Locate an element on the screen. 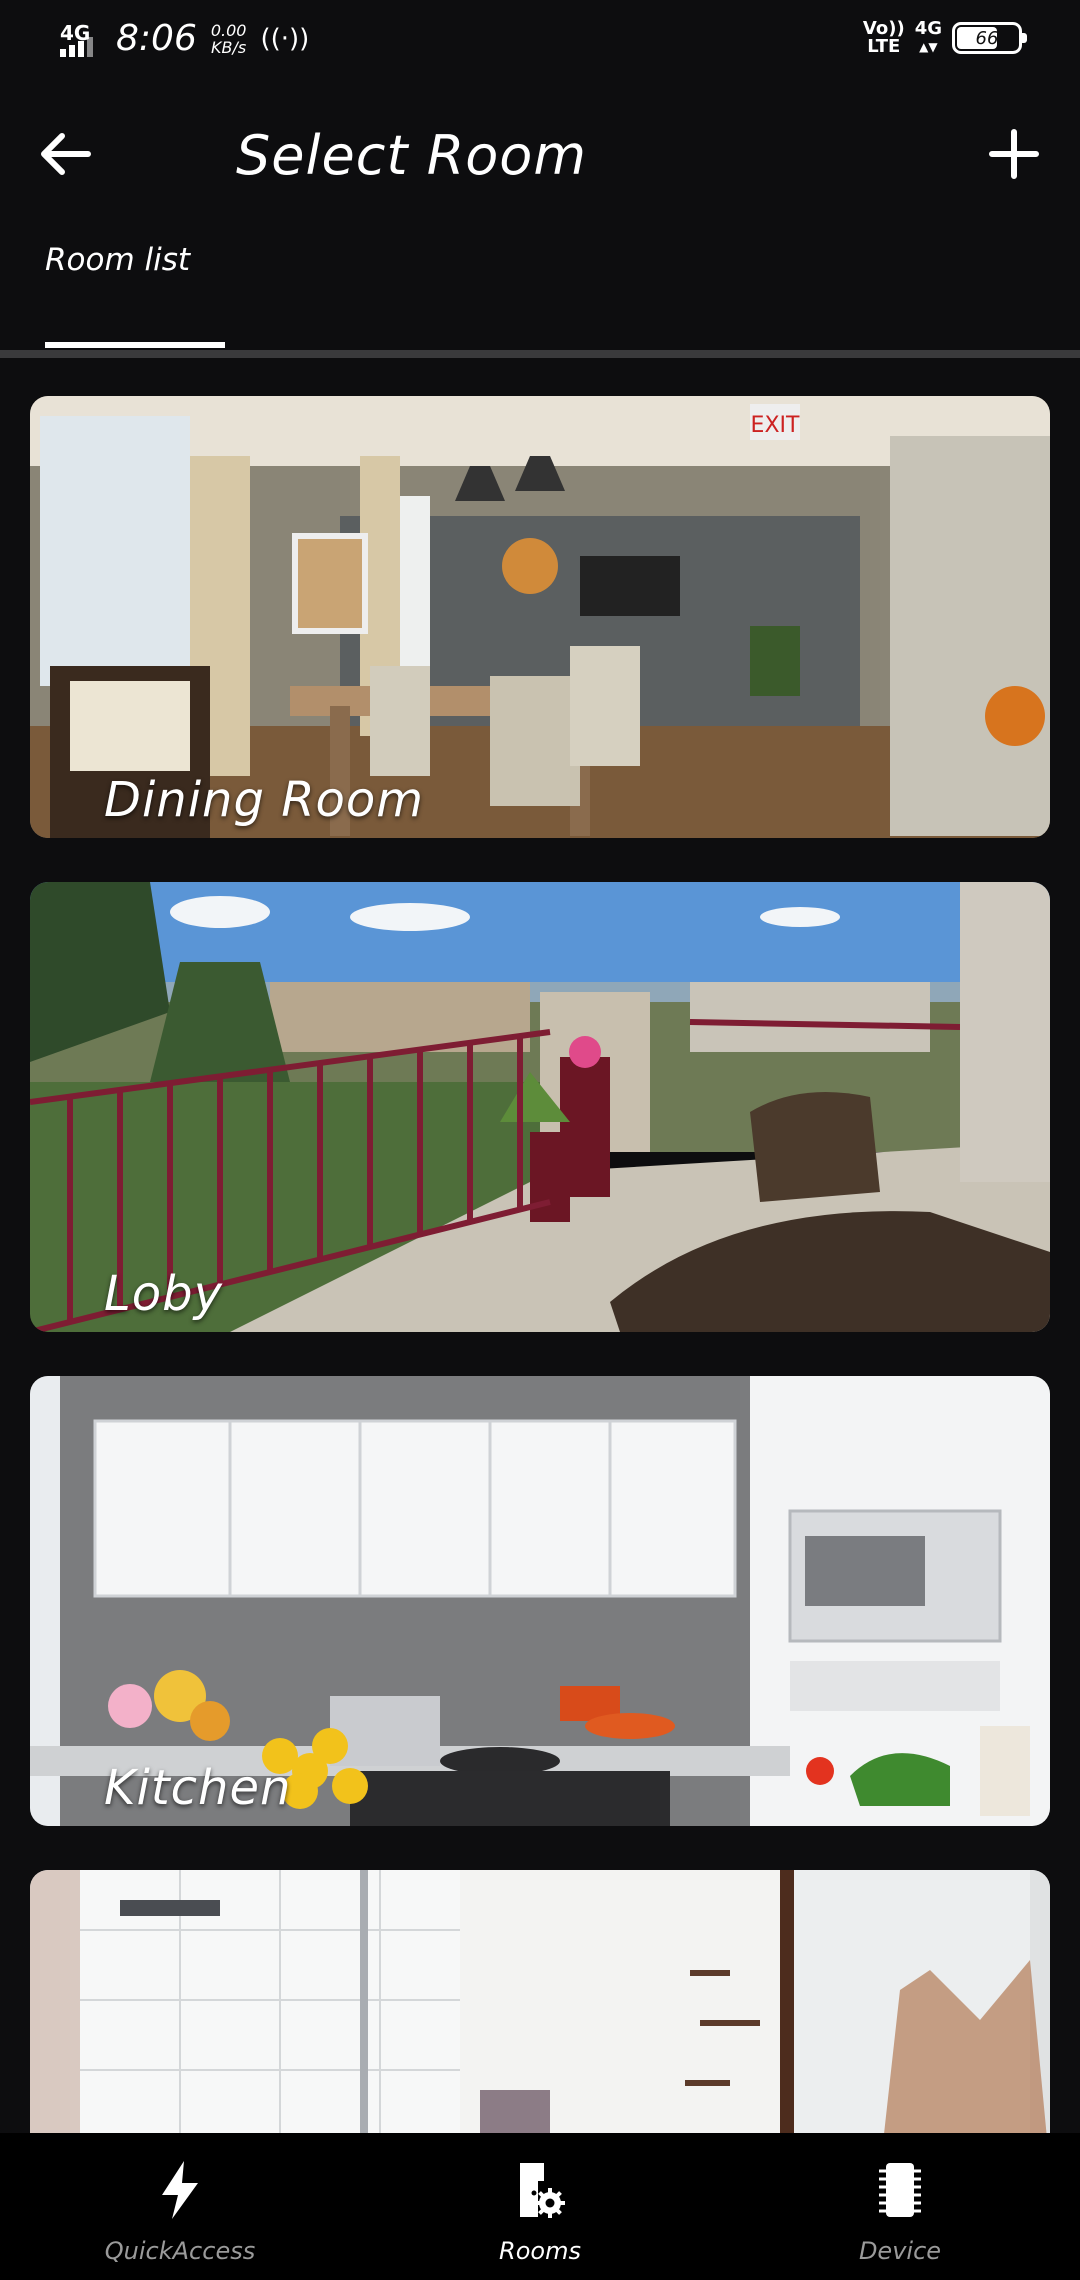 This screenshot has height=2280, width=1080. page-title: Select Room is located at coordinates (411, 155).